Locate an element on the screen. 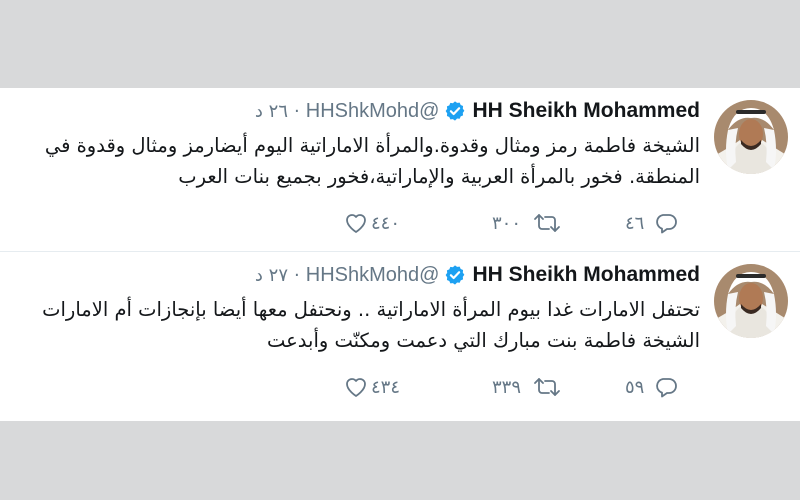 Image resolution: width=800 pixels, height=500 pixels. tweet-header: HH Sheikh Mohammed @HHShkMohd · ٢٦ د is located at coordinates (477, 111).